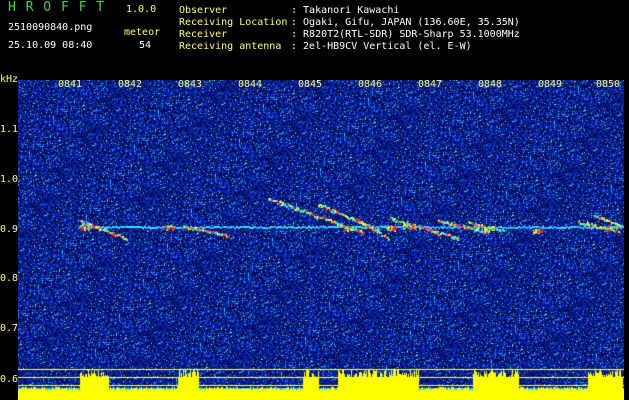  What do you see at coordinates (608, 84) in the screenshot?
I see `x-tick-0850: 0850` at bounding box center [608, 84].